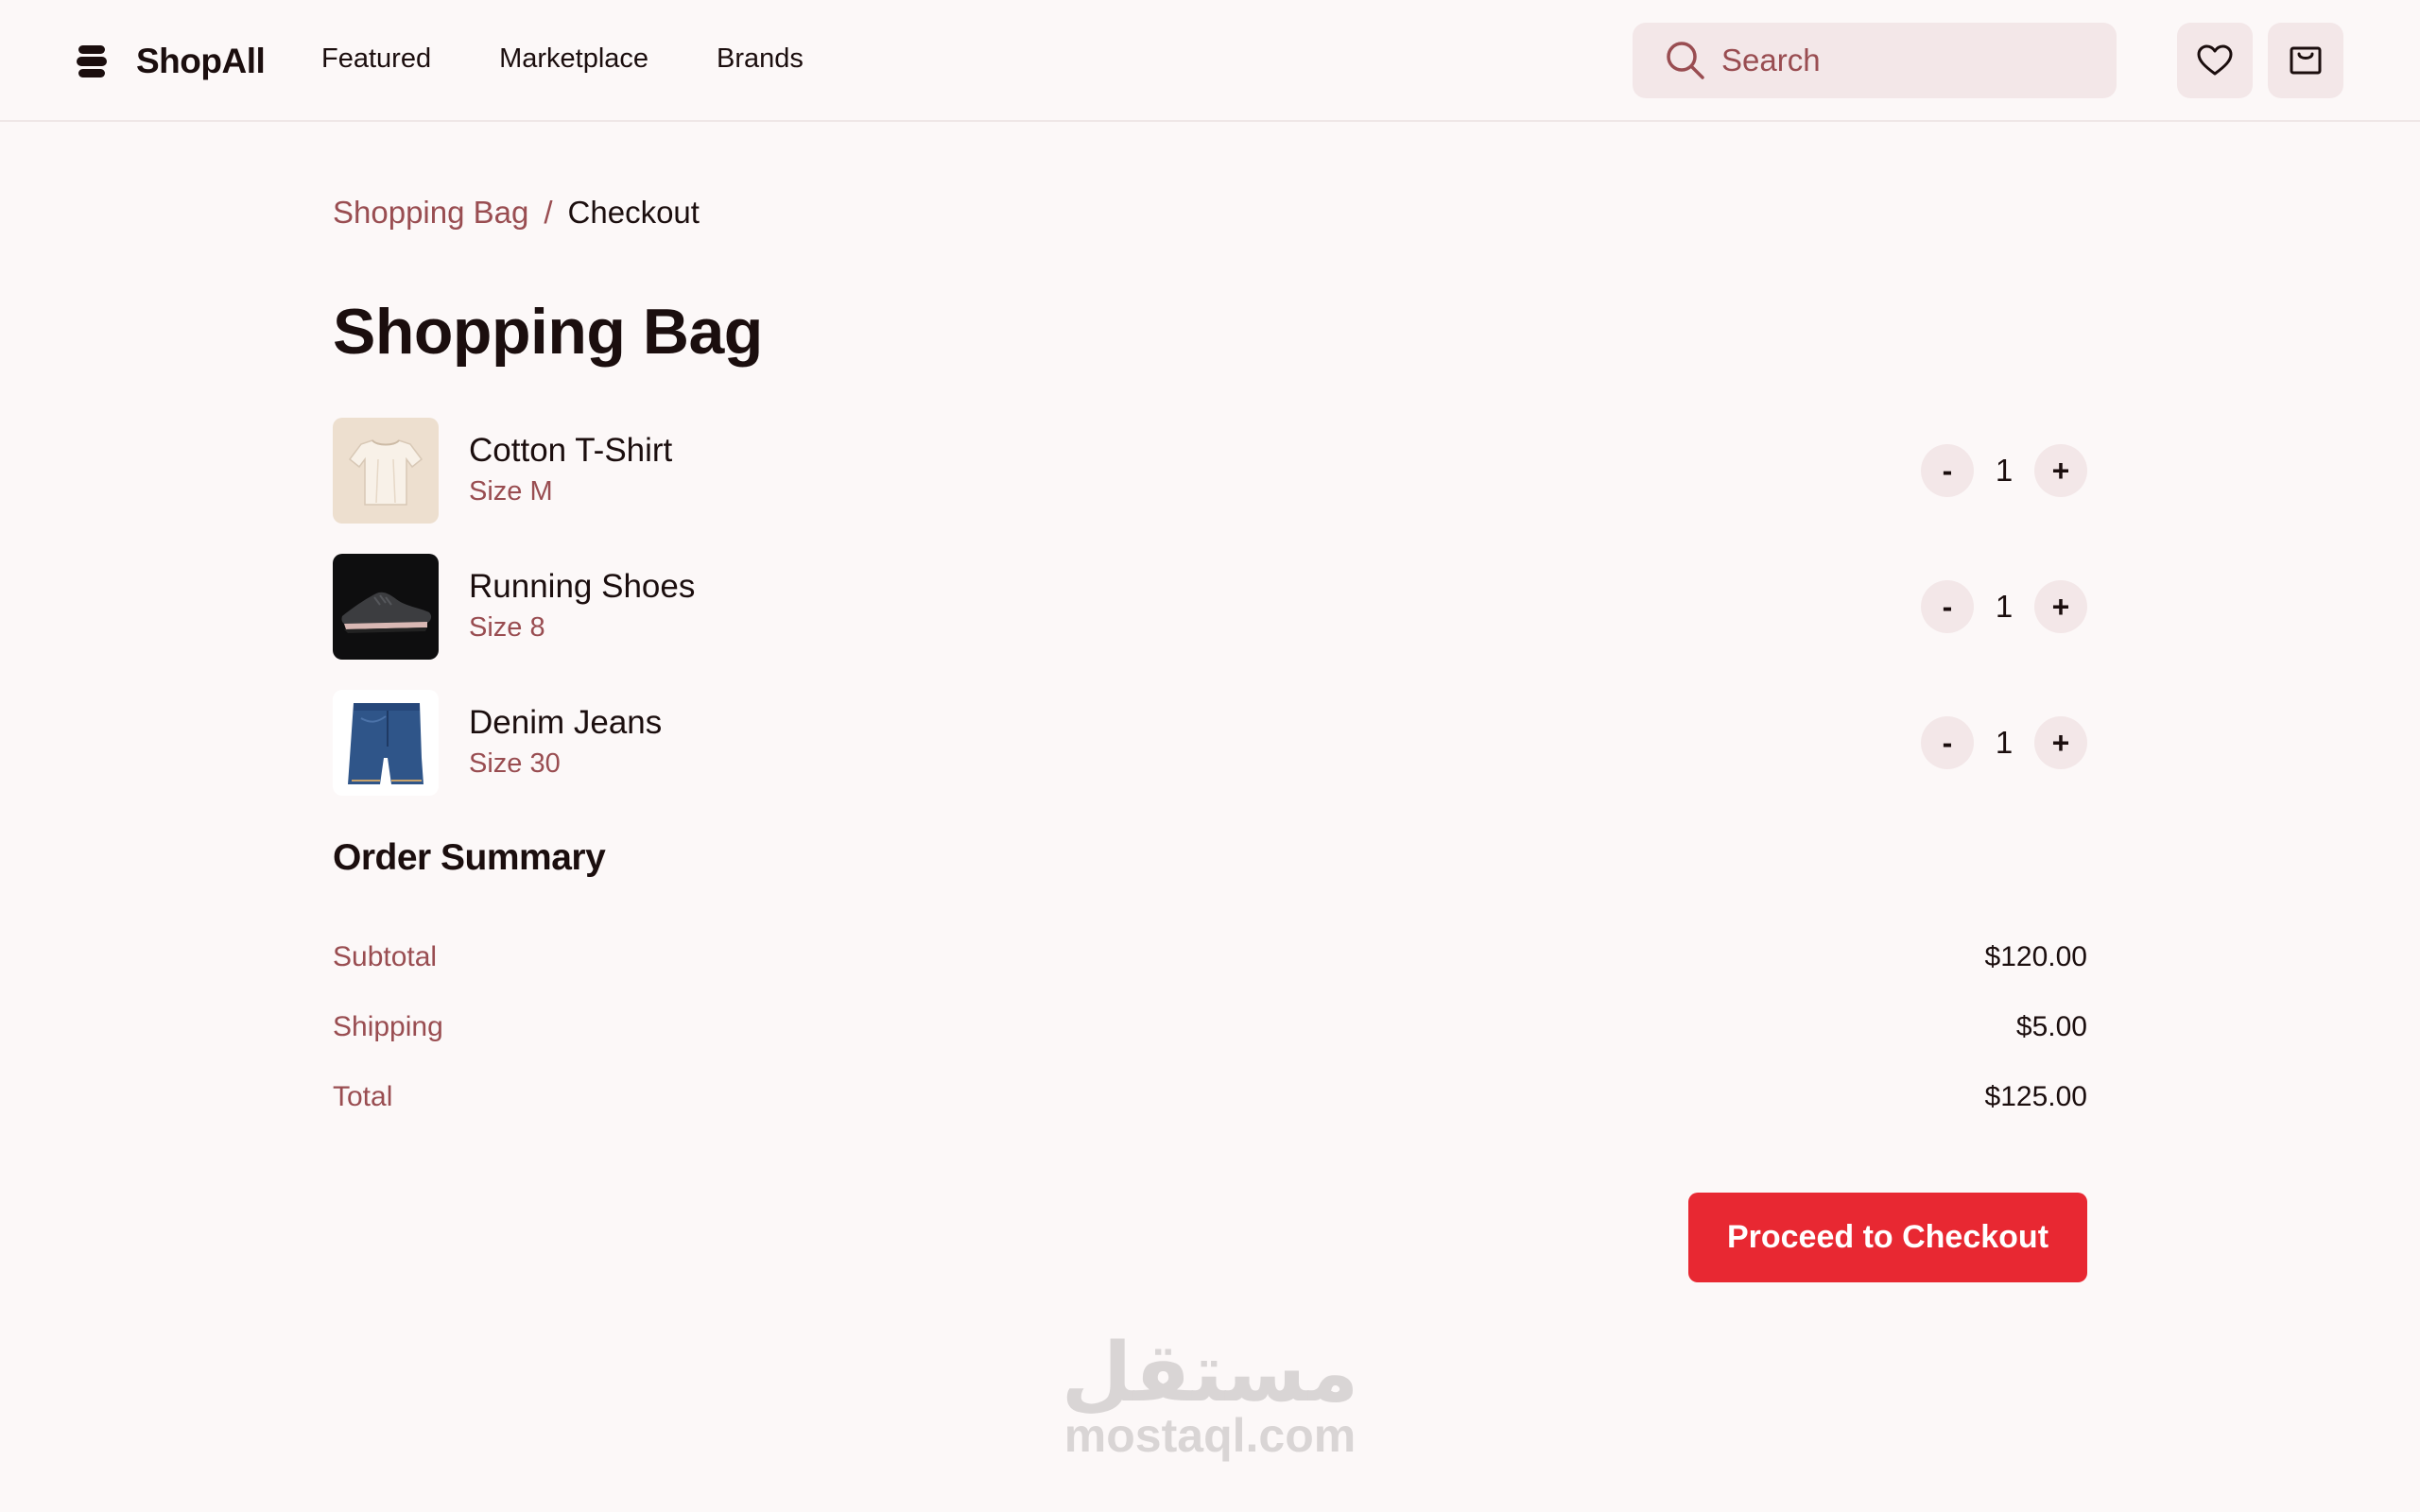  What do you see at coordinates (1210, 1373) in the screenshot?
I see `watermark-arabic-text: مستقل` at bounding box center [1210, 1373].